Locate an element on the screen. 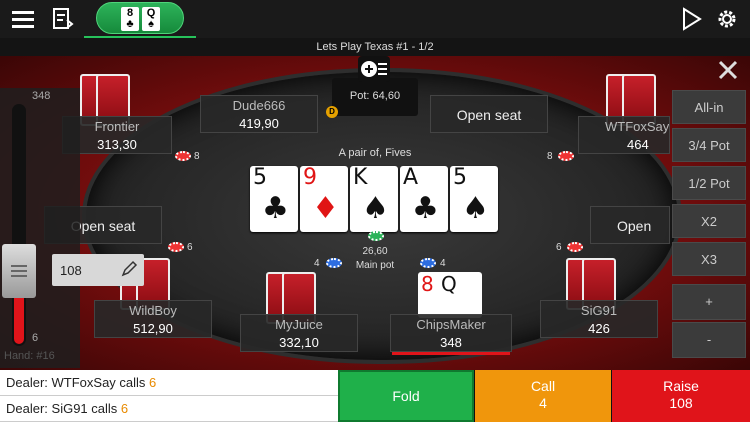  pot-label: Pot: 64,60 is located at coordinates (375, 96).